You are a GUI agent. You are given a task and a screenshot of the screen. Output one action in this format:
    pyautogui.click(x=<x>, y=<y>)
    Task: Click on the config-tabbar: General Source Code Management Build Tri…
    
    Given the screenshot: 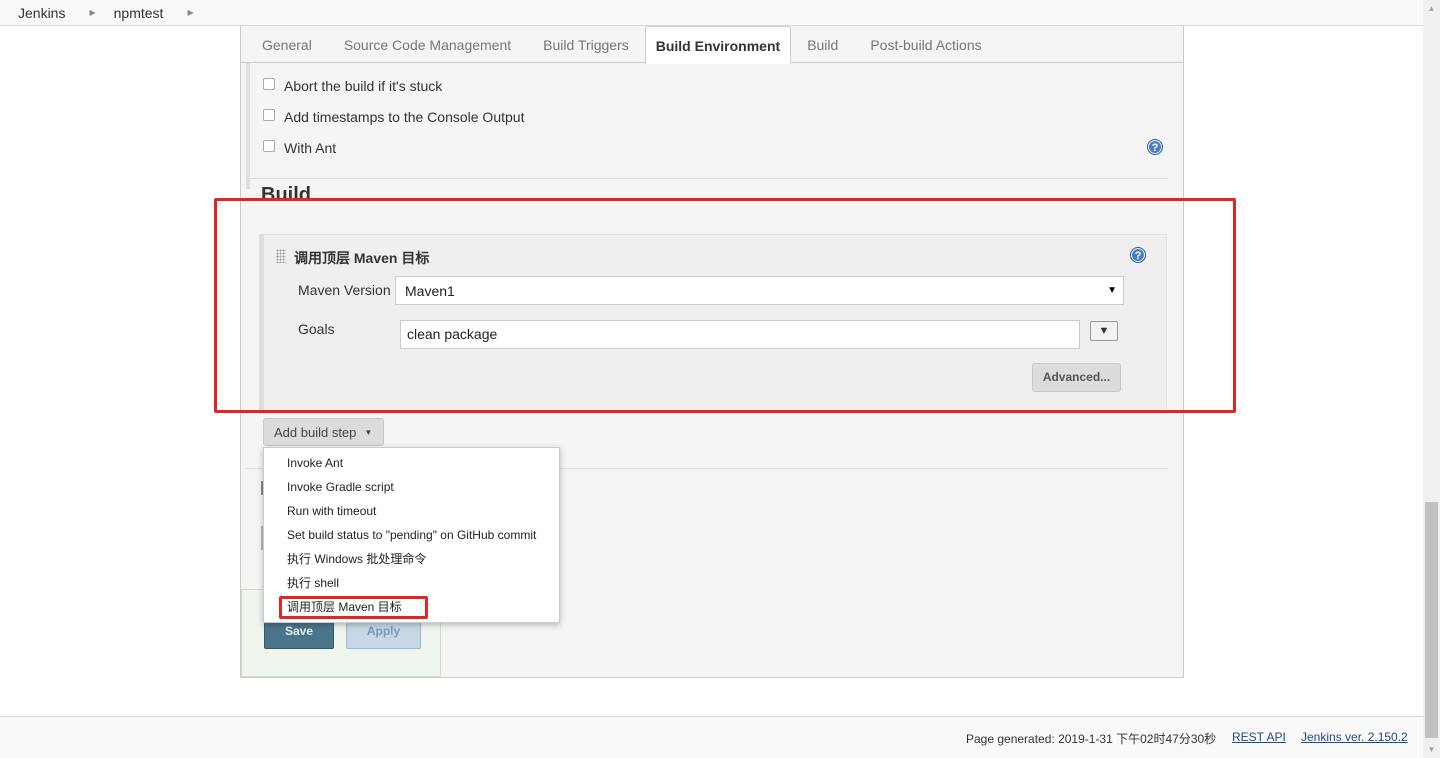 What is the action you would take?
    pyautogui.click(x=712, y=45)
    